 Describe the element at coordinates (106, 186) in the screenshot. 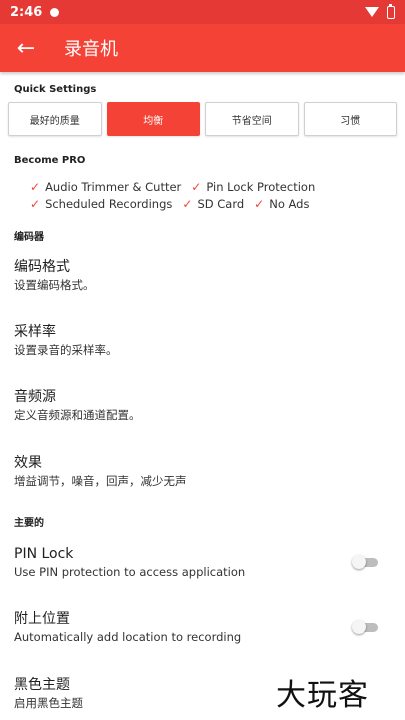

I see `pro-feature: ✓ Audio Trimmer & Cutter` at that location.